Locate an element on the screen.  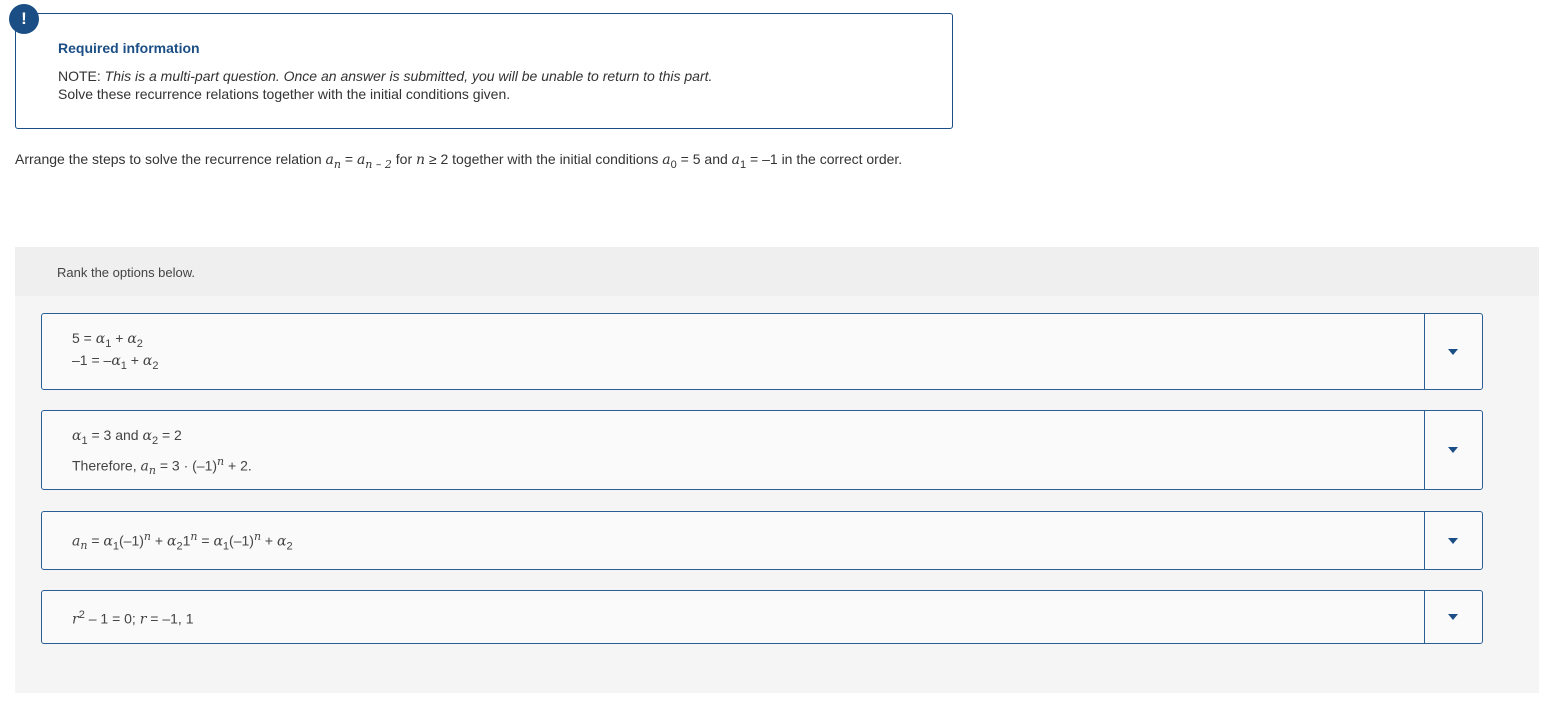
rank-option-line: Therefore, an = 3 · (–1)n + 2. is located at coordinates (162, 466).